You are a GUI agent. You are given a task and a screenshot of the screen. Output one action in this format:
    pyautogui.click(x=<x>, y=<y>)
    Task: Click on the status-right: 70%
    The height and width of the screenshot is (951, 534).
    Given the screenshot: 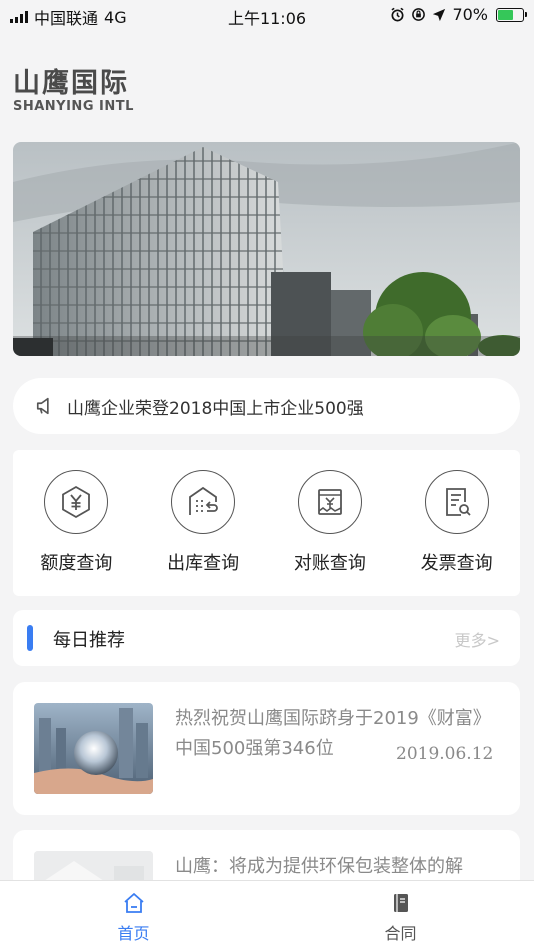 What is the action you would take?
    pyautogui.click(x=458, y=14)
    